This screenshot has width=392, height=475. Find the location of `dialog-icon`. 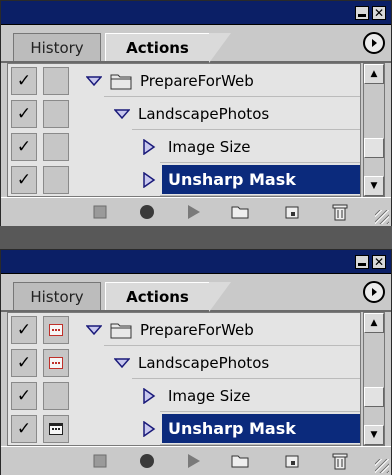

dialog-icon is located at coordinates (56, 429).